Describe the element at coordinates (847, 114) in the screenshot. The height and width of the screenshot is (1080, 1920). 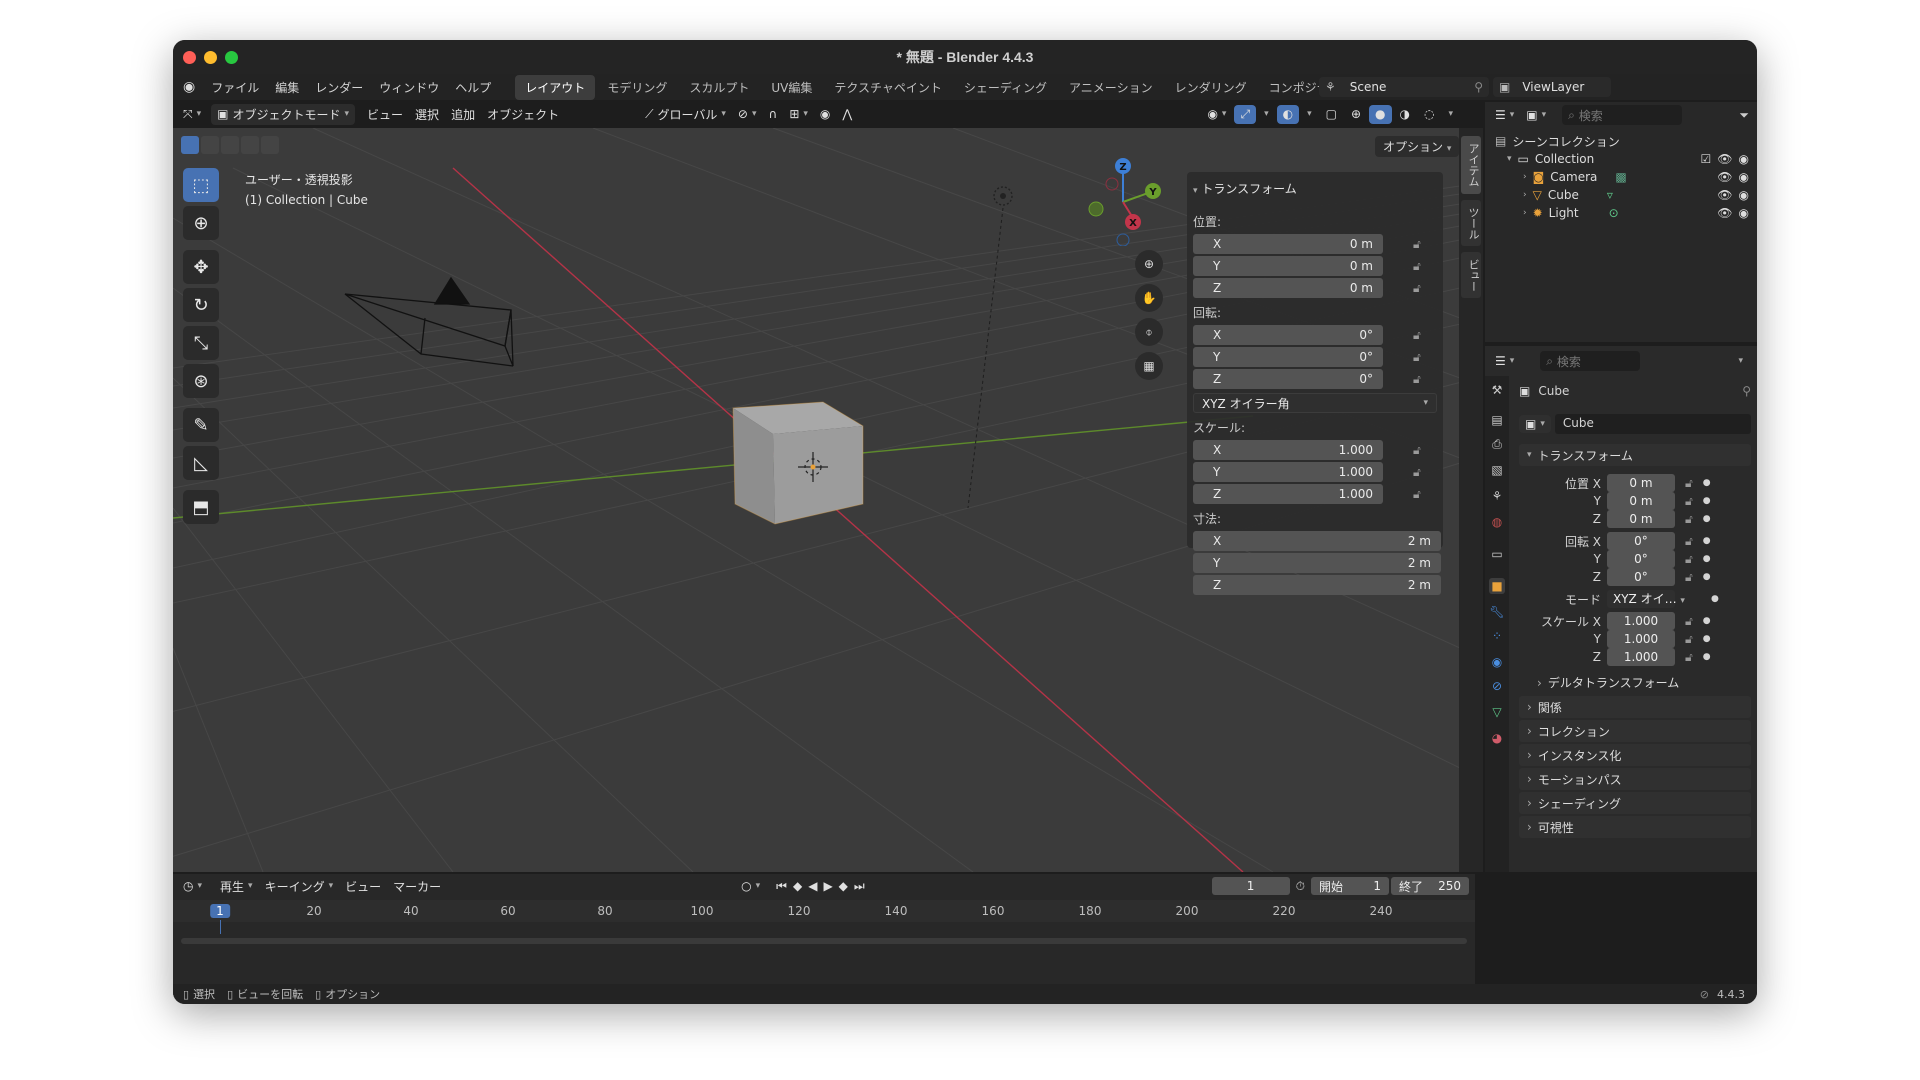
I see `falloff-dropdown: ⋀` at that location.